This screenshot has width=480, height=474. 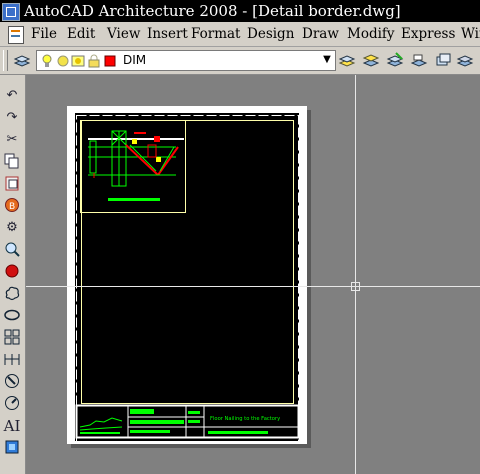 I want to click on lock-icon, so click(x=94, y=60).